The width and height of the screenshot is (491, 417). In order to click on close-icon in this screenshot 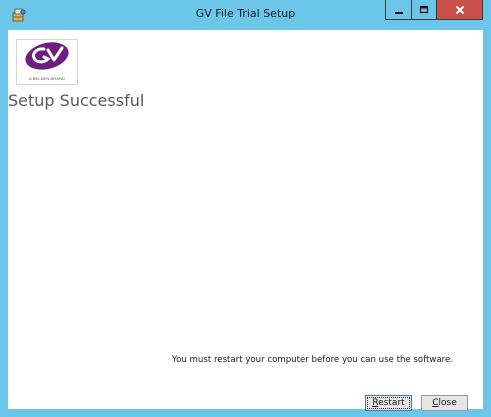, I will do `click(460, 9)`.